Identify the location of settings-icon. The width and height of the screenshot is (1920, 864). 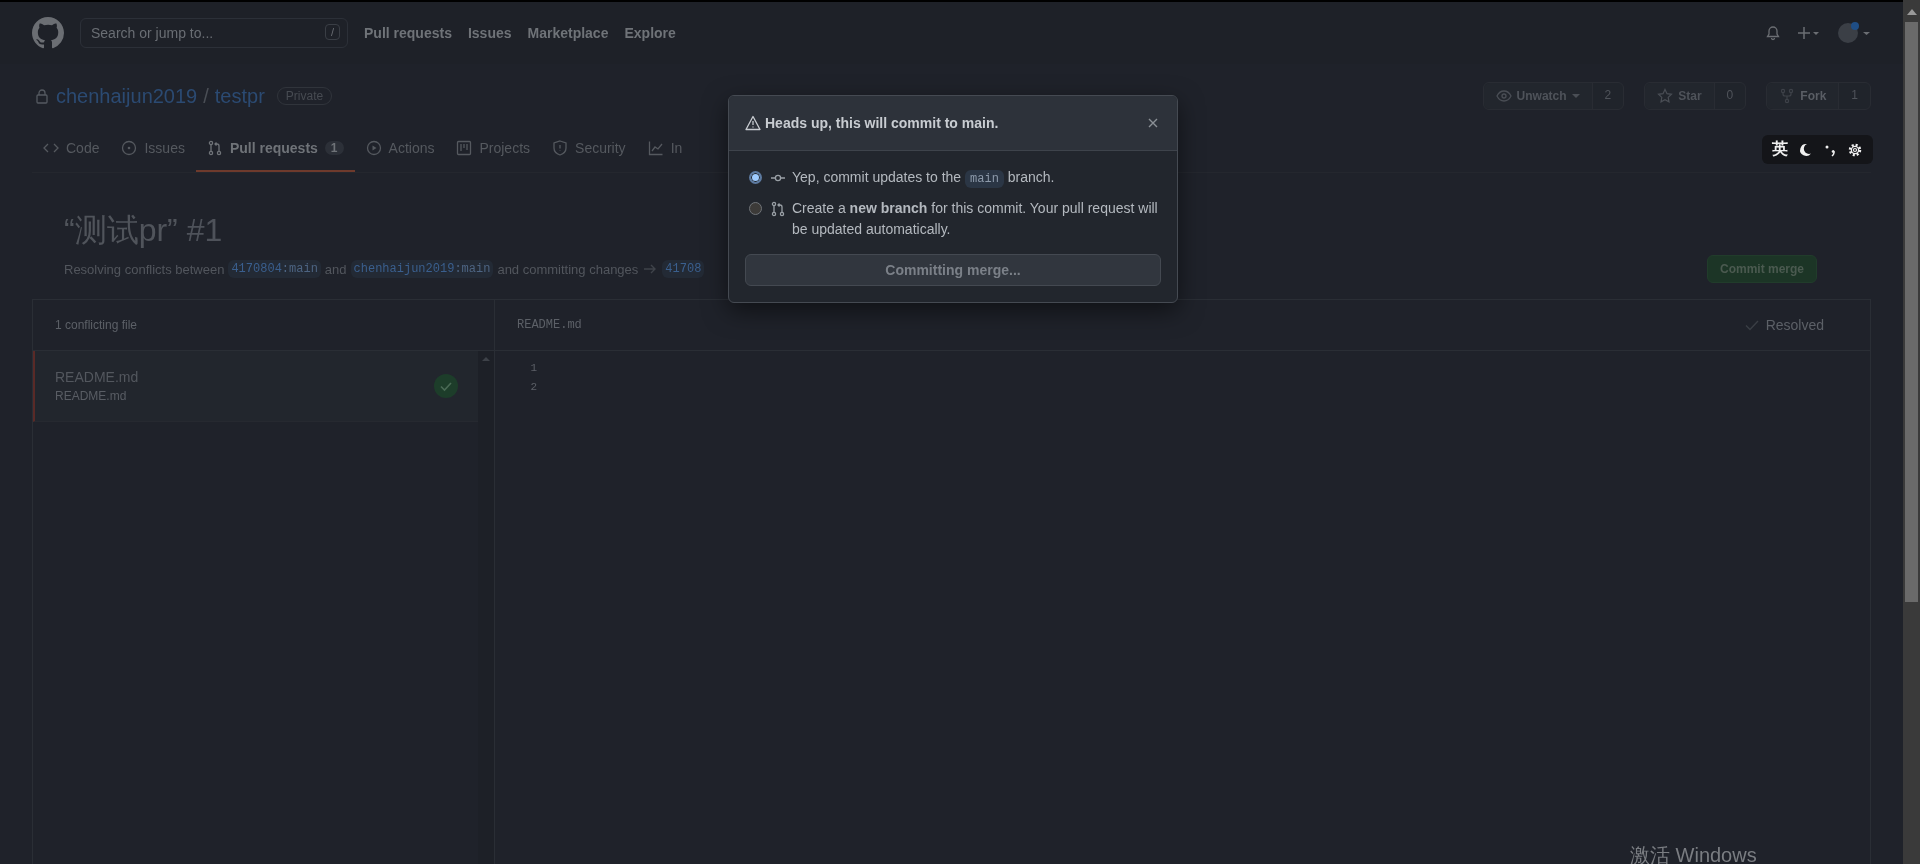
(1855, 149).